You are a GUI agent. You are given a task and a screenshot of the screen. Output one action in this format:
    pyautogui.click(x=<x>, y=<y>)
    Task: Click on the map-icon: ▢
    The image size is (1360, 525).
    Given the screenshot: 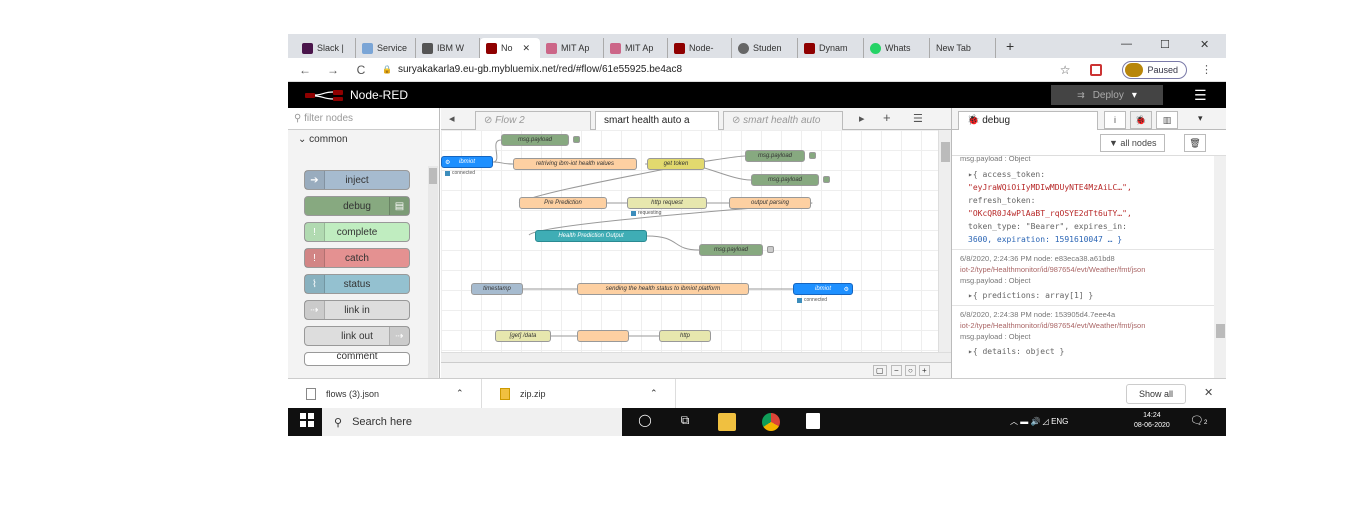 What is the action you would take?
    pyautogui.click(x=880, y=370)
    